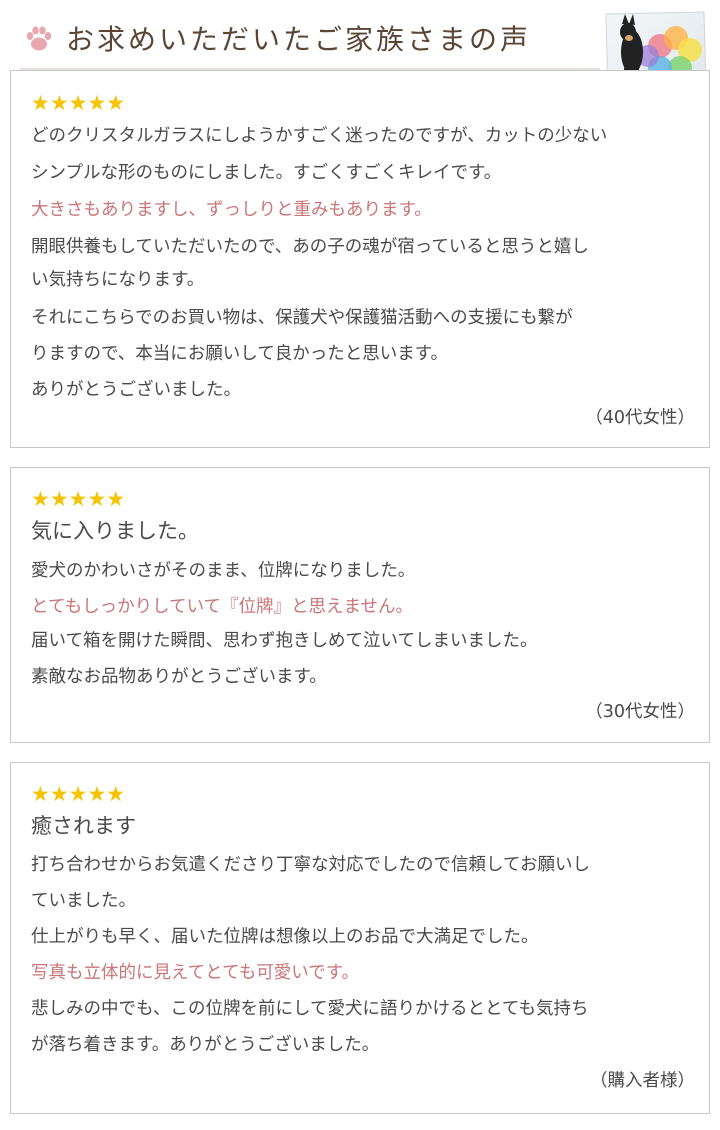 The image size is (720, 1130). What do you see at coordinates (205, 1045) in the screenshot?
I see `review-line: が落ち着きます。ありがとうございました。` at bounding box center [205, 1045].